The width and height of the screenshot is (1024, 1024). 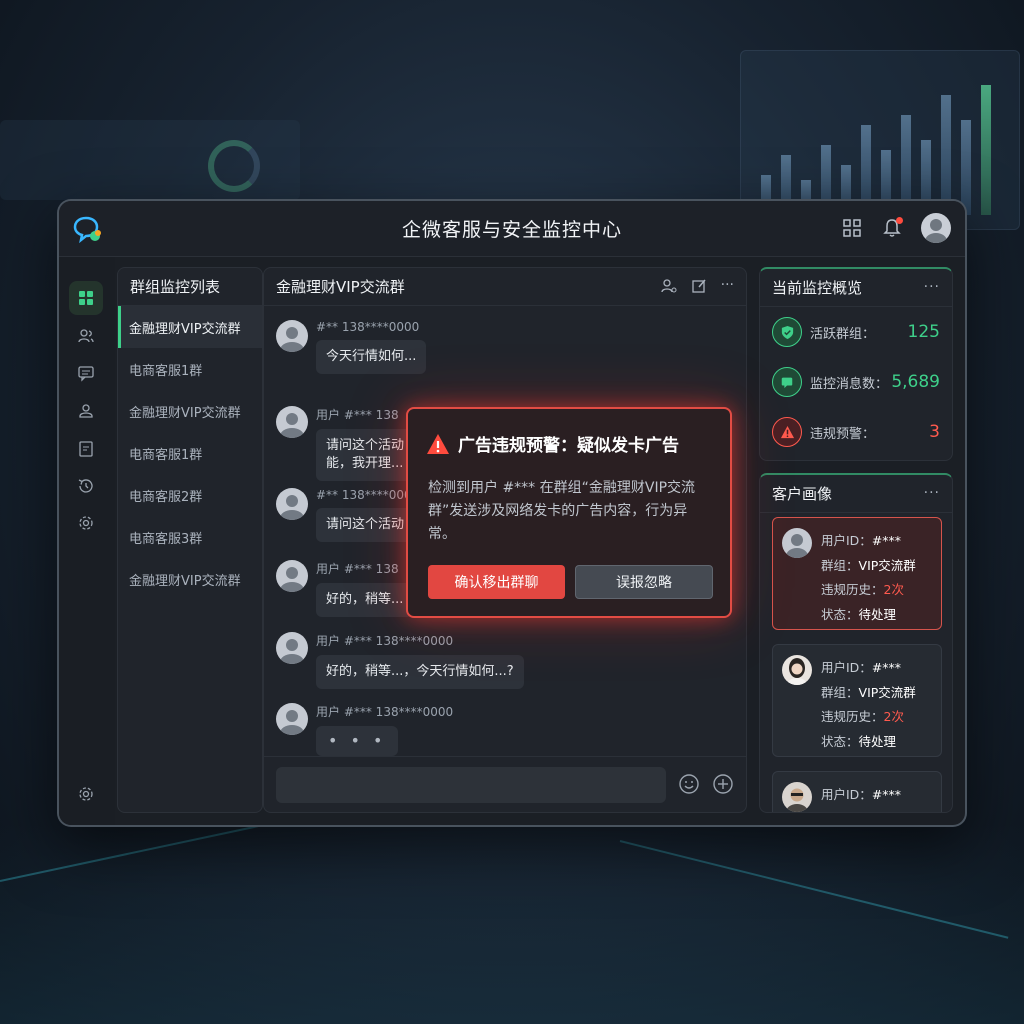 What do you see at coordinates (86, 486) in the screenshot?
I see `history-icon` at bounding box center [86, 486].